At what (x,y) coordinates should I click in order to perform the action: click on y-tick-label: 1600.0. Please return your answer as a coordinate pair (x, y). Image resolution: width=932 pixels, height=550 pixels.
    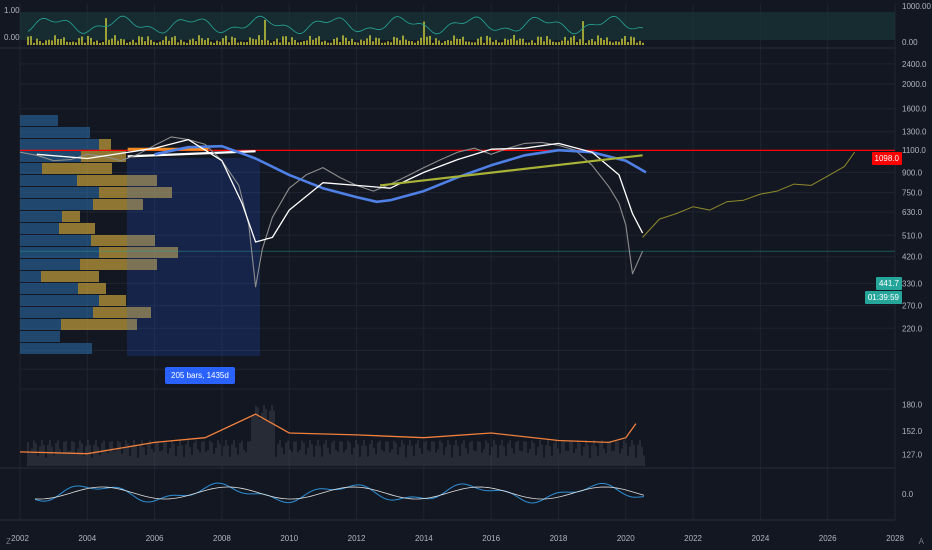
    Looking at the image, I should click on (914, 109).